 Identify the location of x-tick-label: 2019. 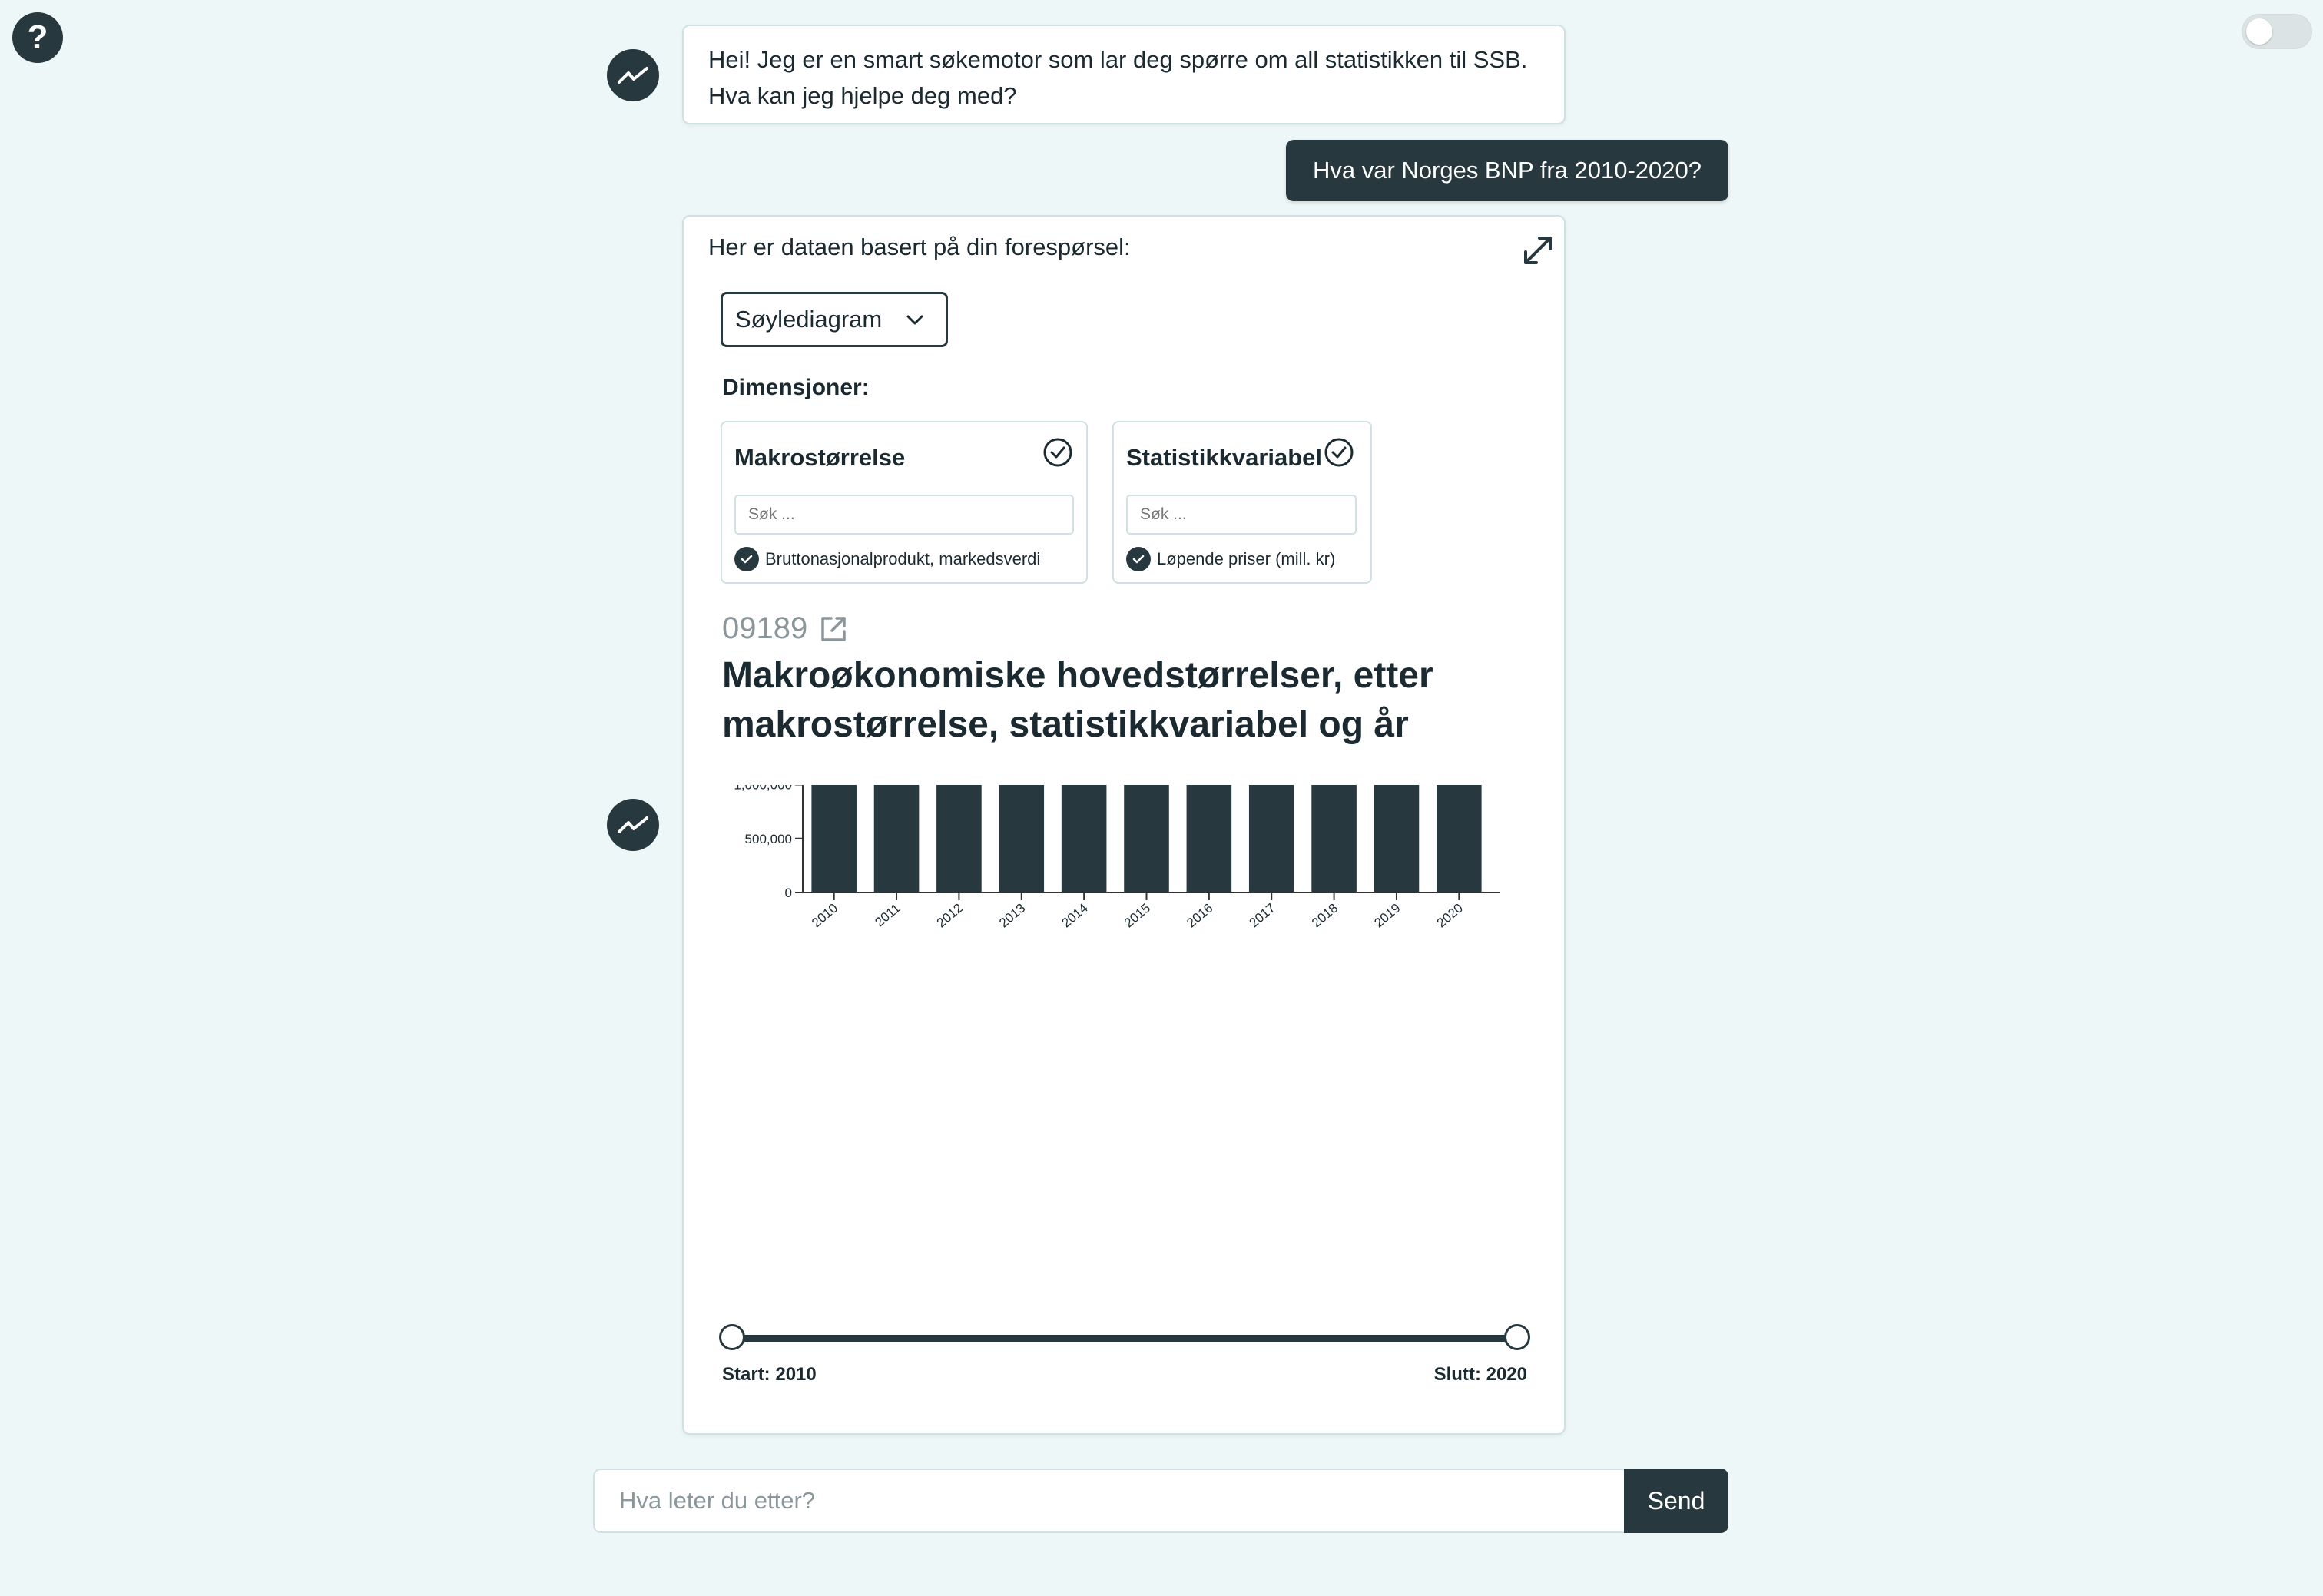
(1387, 916).